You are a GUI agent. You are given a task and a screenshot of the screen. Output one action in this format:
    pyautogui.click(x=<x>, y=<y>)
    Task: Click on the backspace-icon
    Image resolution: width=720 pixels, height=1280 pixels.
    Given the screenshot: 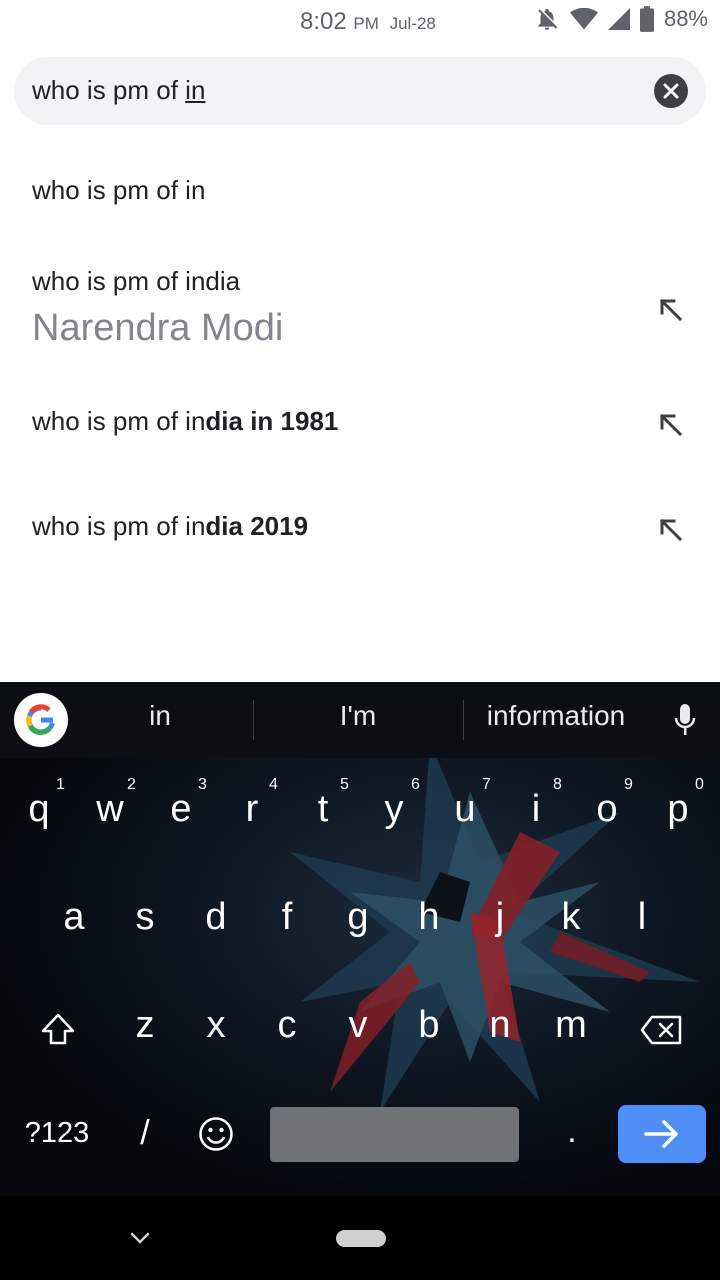 What is the action you would take?
    pyautogui.click(x=661, y=1030)
    